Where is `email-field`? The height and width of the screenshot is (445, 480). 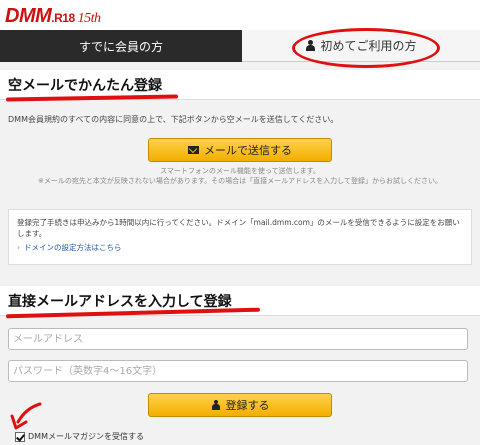 email-field is located at coordinates (238, 339).